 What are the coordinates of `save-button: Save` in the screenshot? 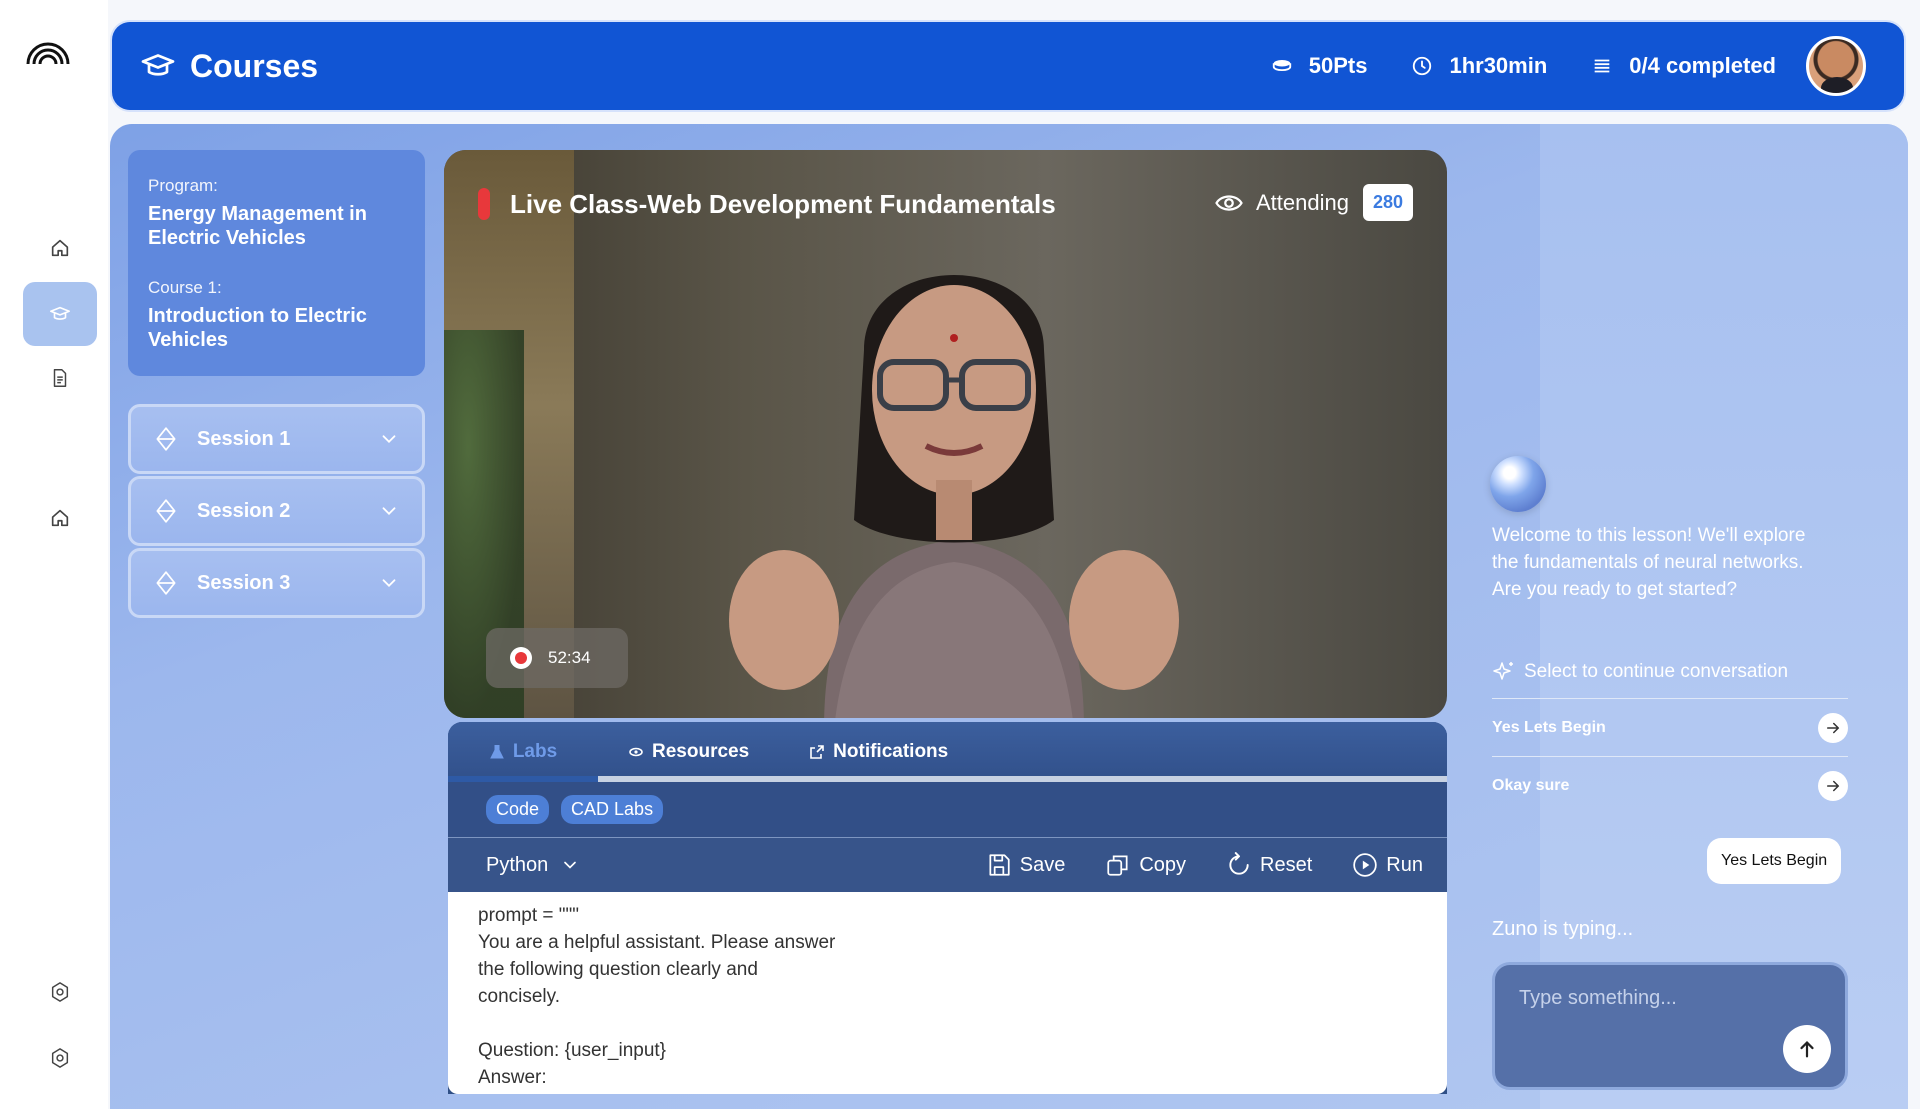 It's located at (1026, 865).